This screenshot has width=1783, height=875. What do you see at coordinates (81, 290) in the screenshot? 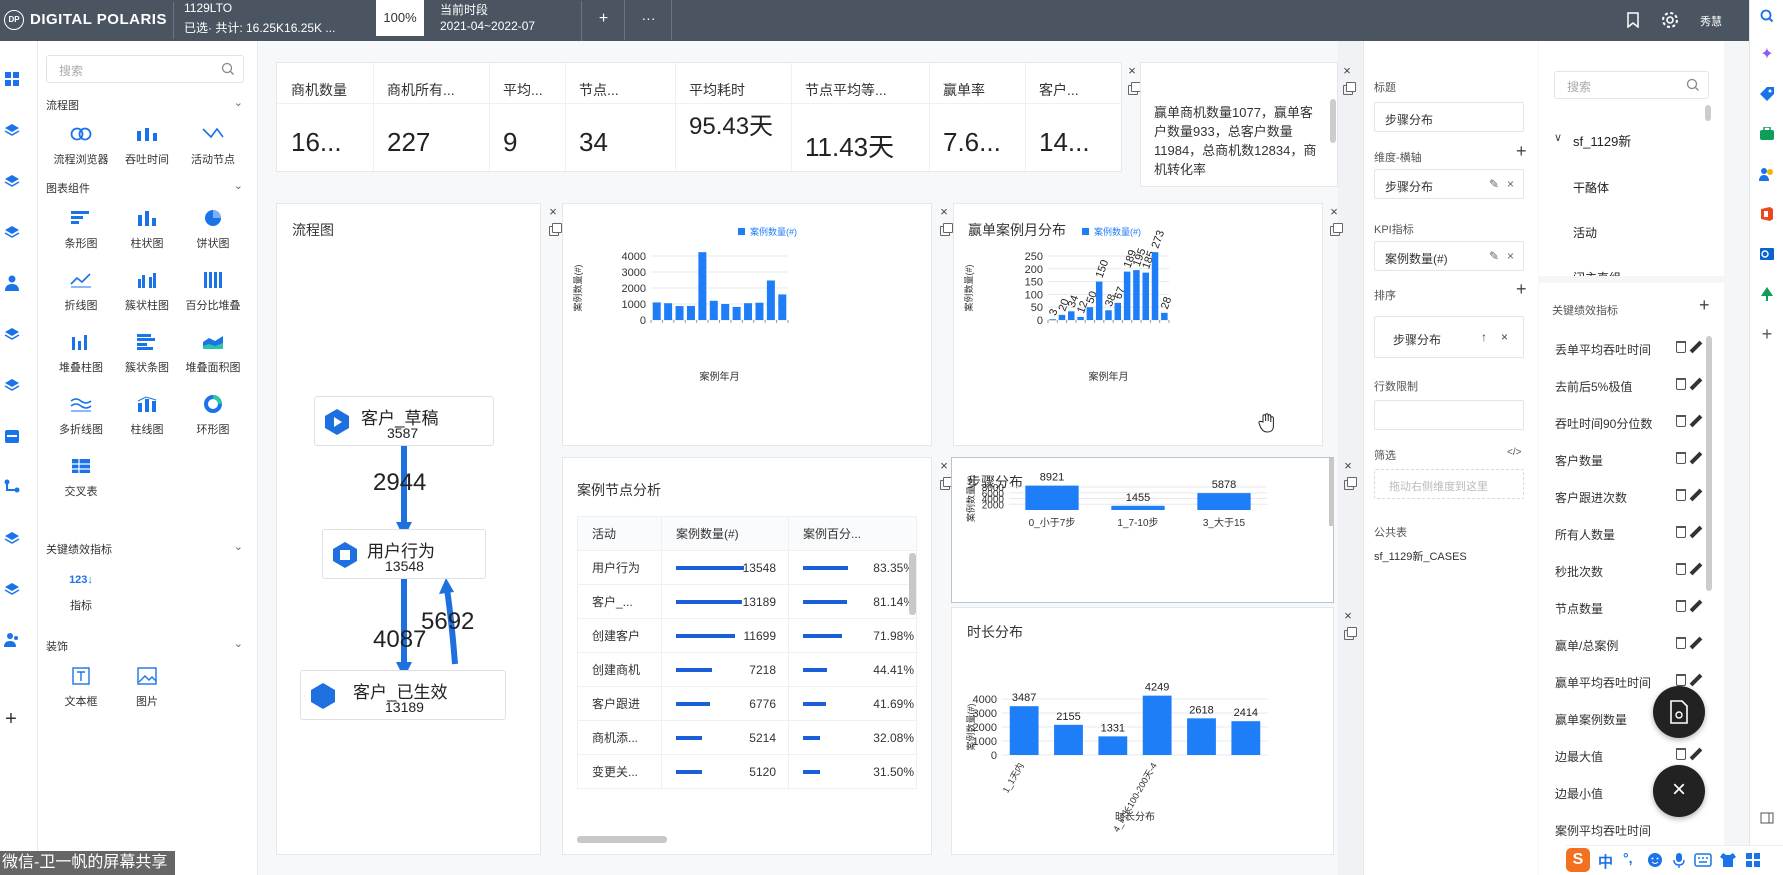
I see `chart-item-line: 折线图` at bounding box center [81, 290].